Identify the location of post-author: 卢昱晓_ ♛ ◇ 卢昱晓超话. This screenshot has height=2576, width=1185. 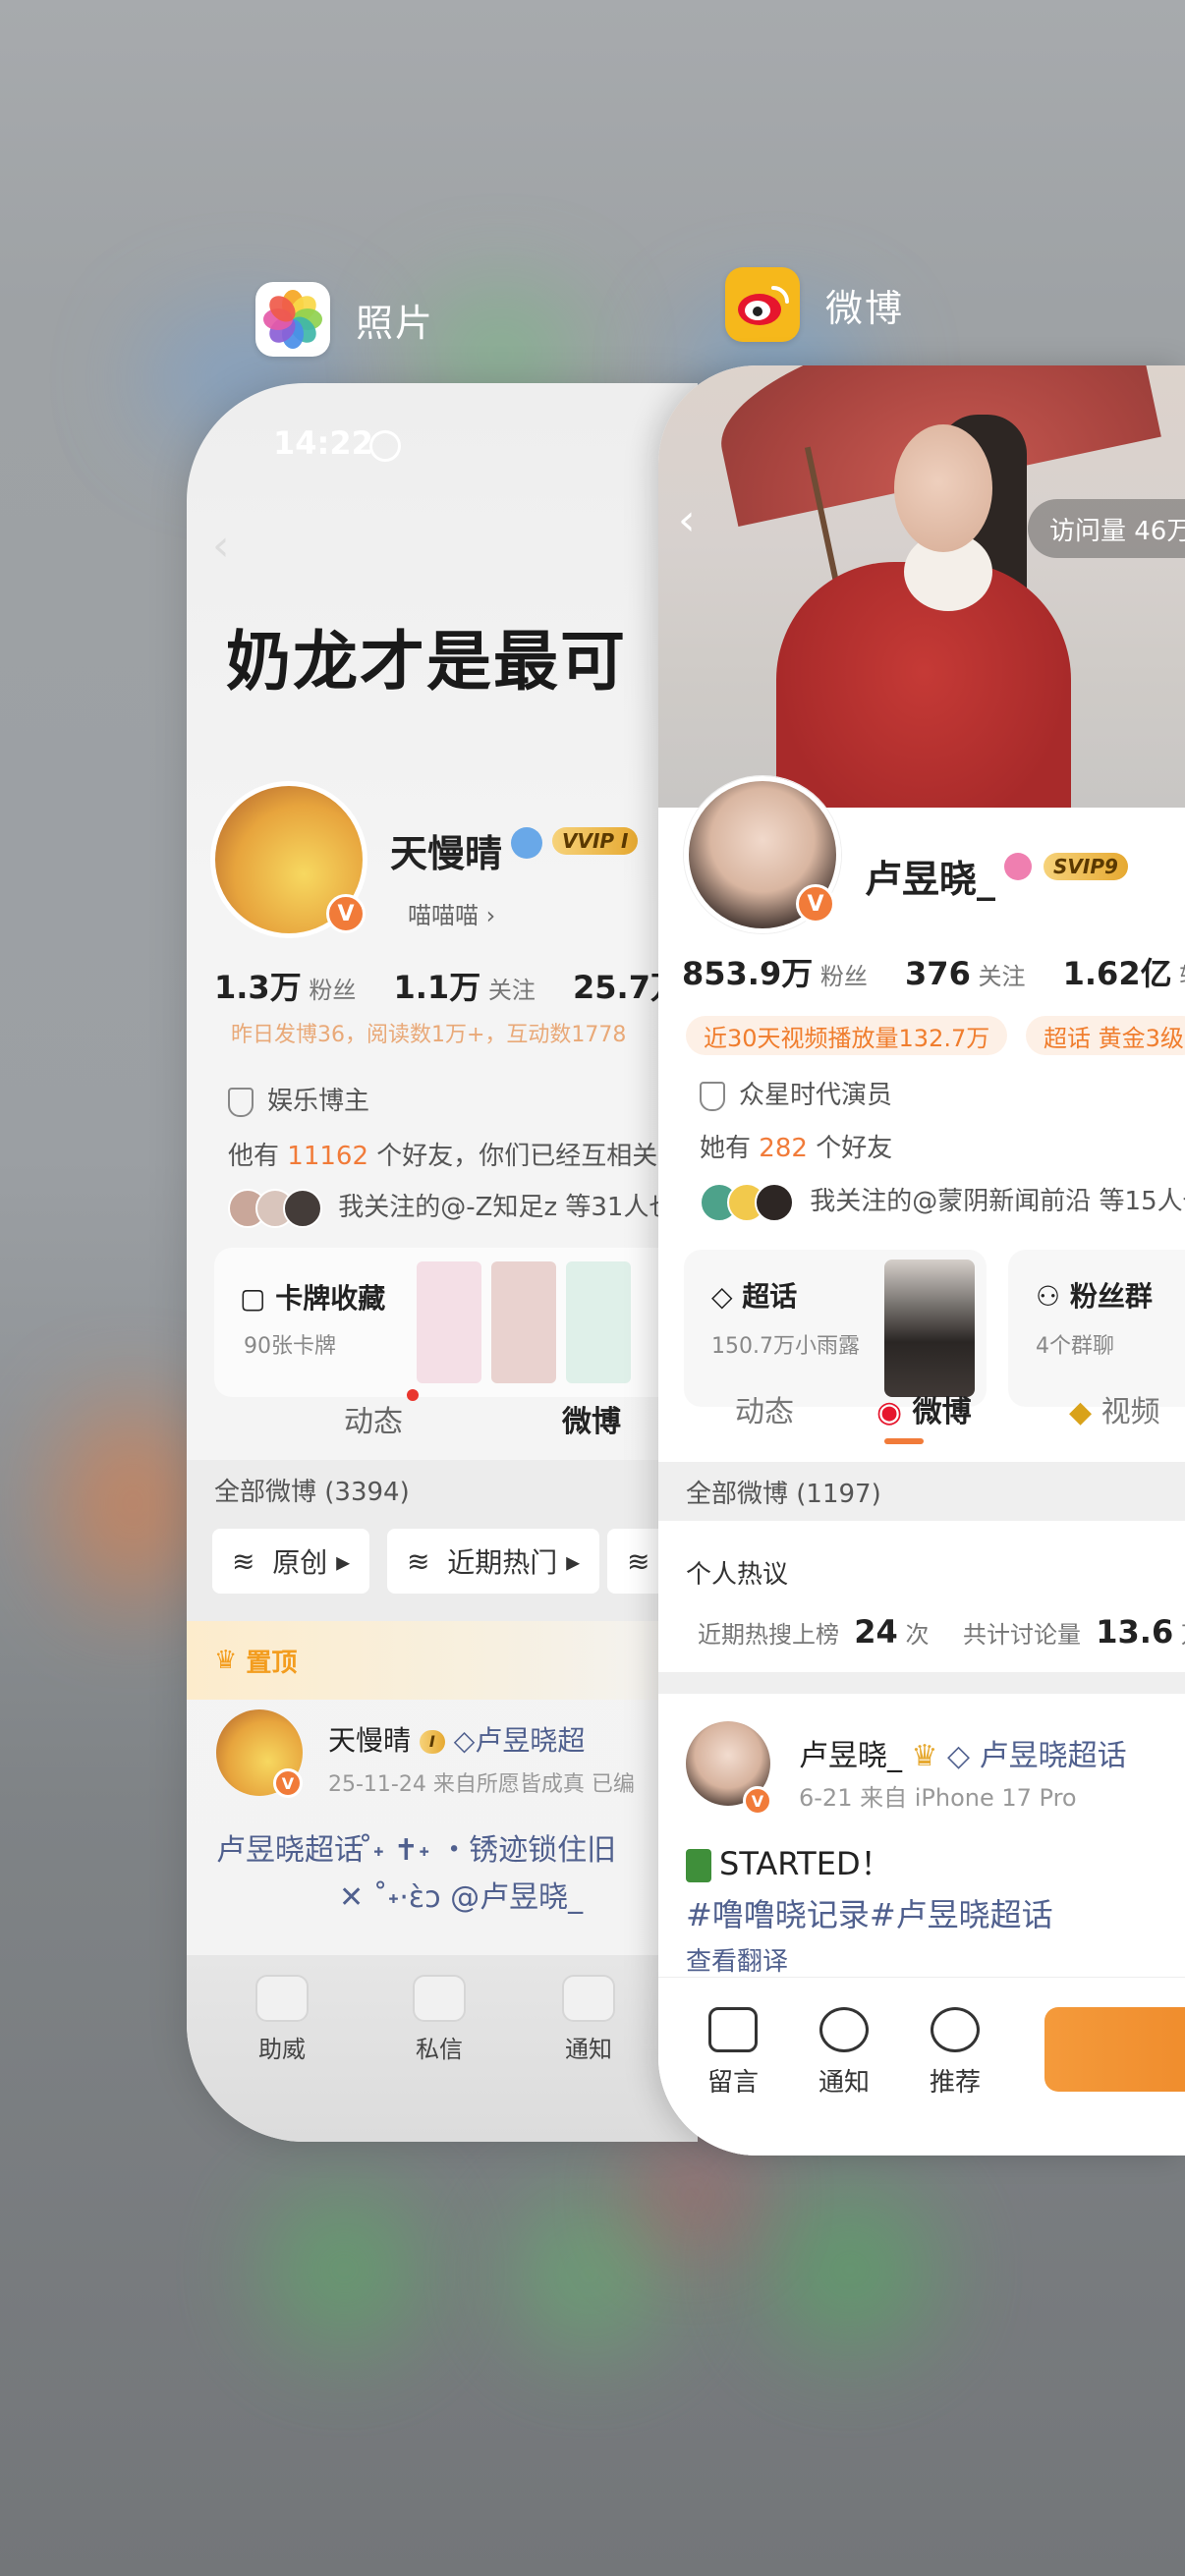
(963, 1756).